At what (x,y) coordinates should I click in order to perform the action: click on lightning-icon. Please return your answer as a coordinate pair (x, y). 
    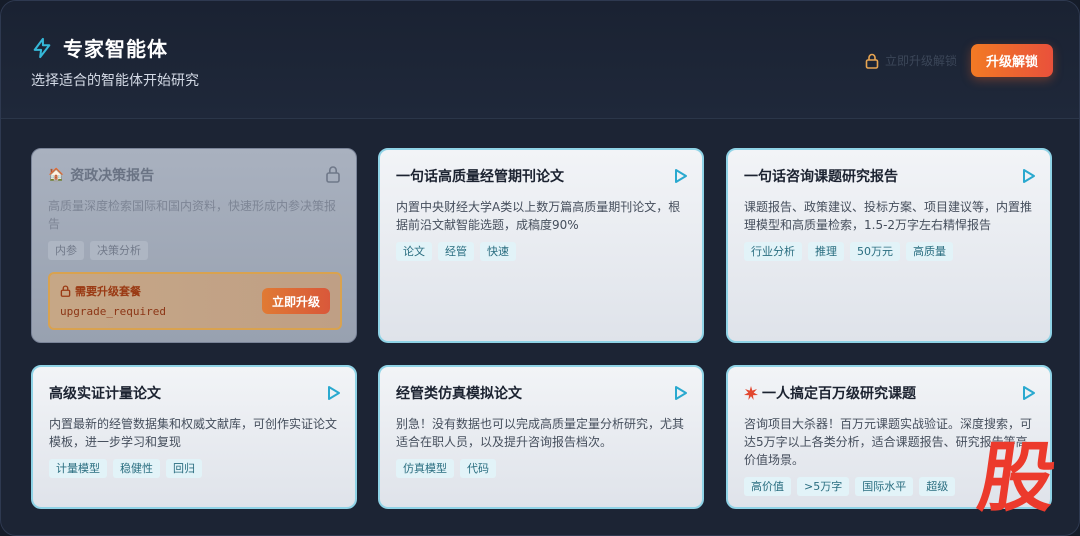
    Looking at the image, I should click on (42, 47).